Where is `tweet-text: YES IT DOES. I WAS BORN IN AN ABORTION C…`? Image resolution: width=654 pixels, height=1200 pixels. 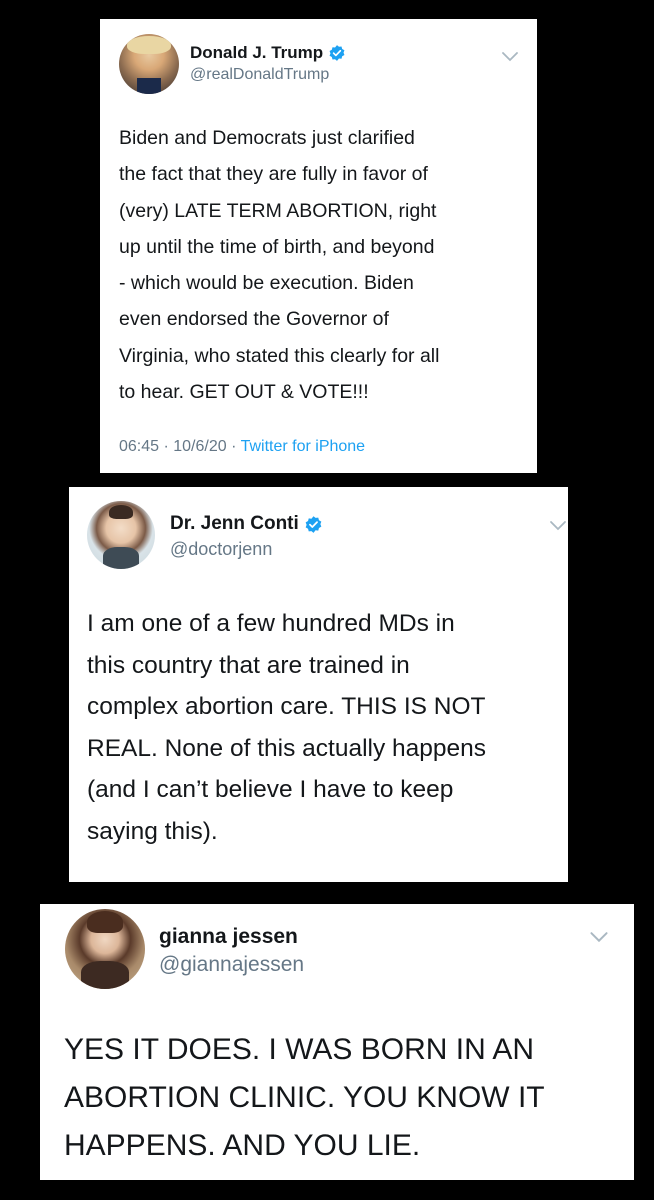
tweet-text: YES IT DOES. I WAS BORN IN AN ABORTION C… is located at coordinates (304, 1097).